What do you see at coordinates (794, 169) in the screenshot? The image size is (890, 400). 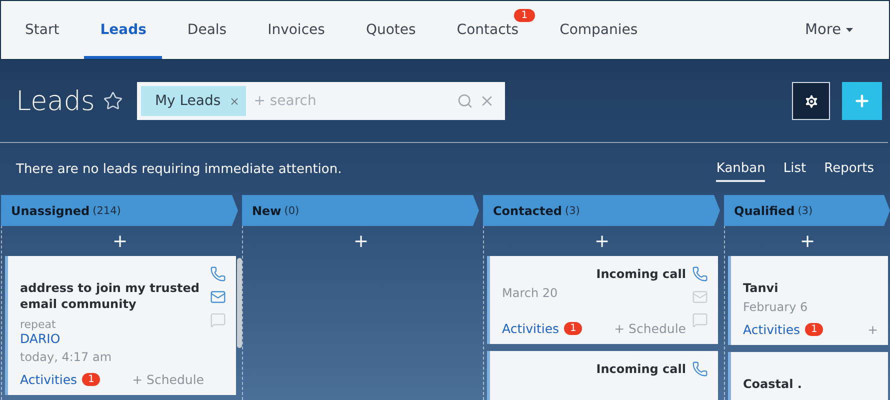 I see `view-tab: List` at bounding box center [794, 169].